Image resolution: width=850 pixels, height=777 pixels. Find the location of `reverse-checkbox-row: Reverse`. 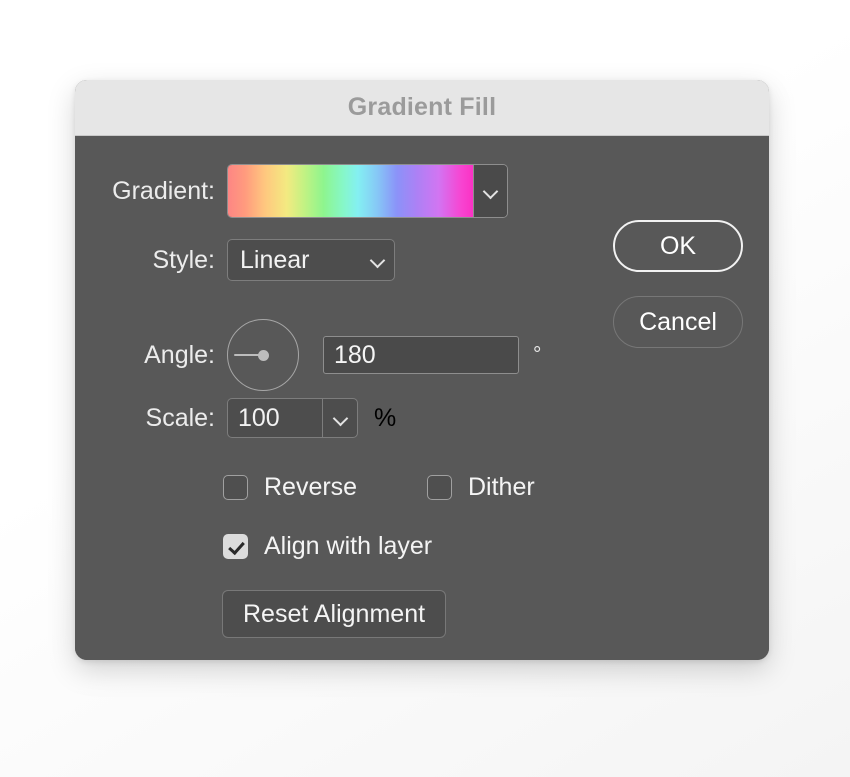

reverse-checkbox-row: Reverse is located at coordinates (290, 487).